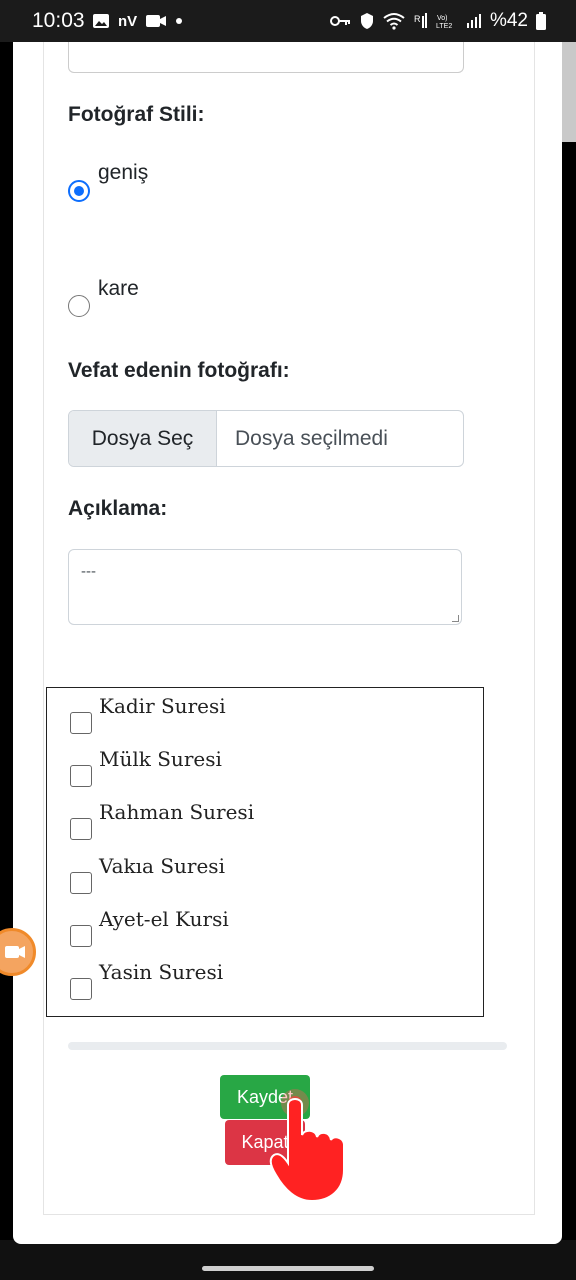  I want to click on checkbox-mulk, so click(81, 776).